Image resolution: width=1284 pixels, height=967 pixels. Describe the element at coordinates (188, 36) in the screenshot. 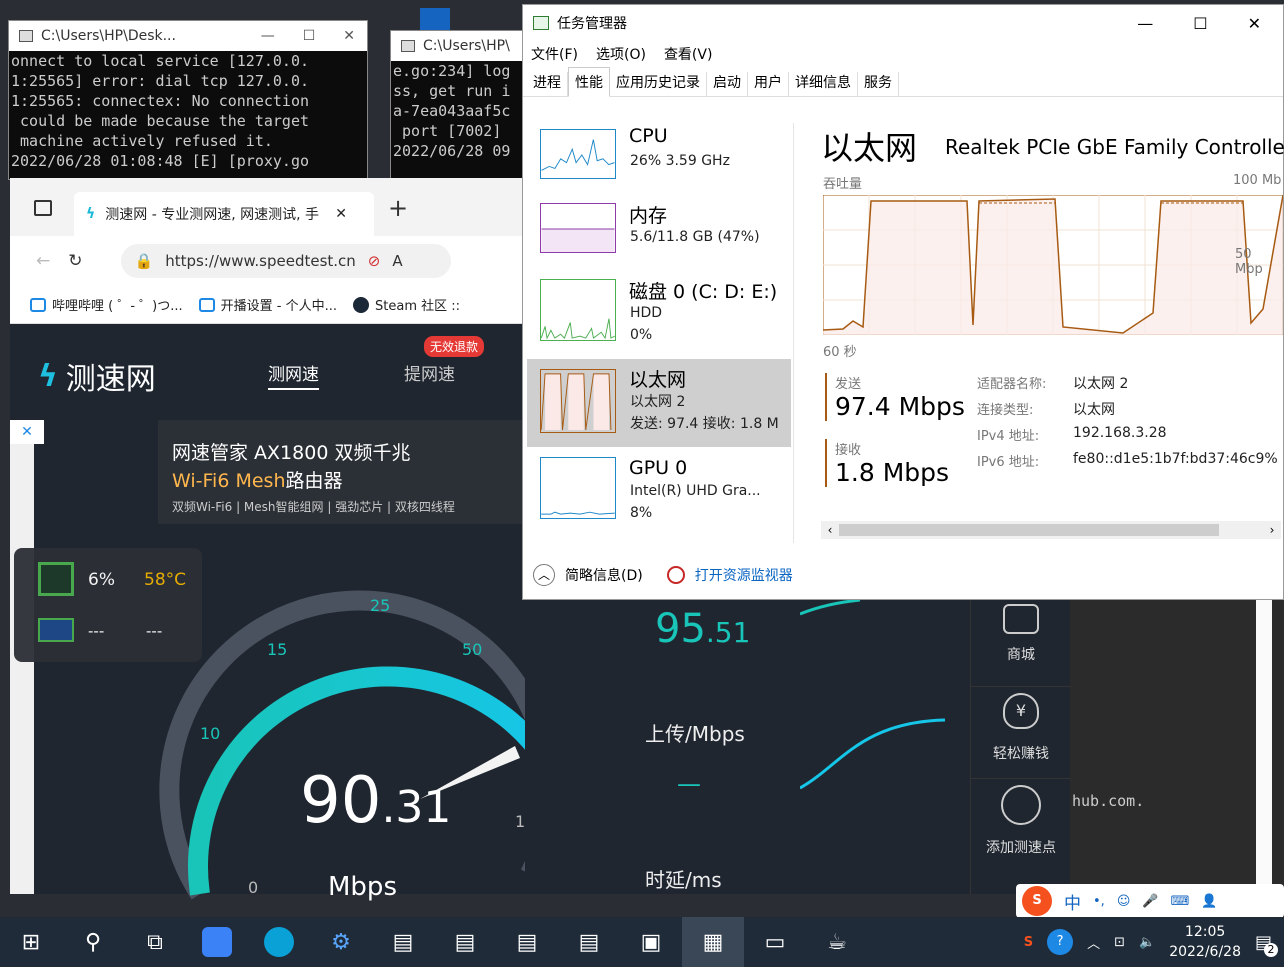

I see `console-titlebar: C:\Users\HP\Desk... — ☐ ✕` at that location.